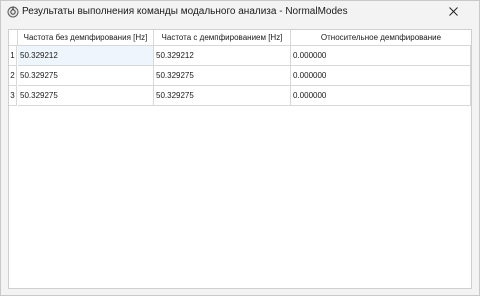  I want to click on table-row: 2 50.329275 50.329275 0.000000, so click(240, 76).